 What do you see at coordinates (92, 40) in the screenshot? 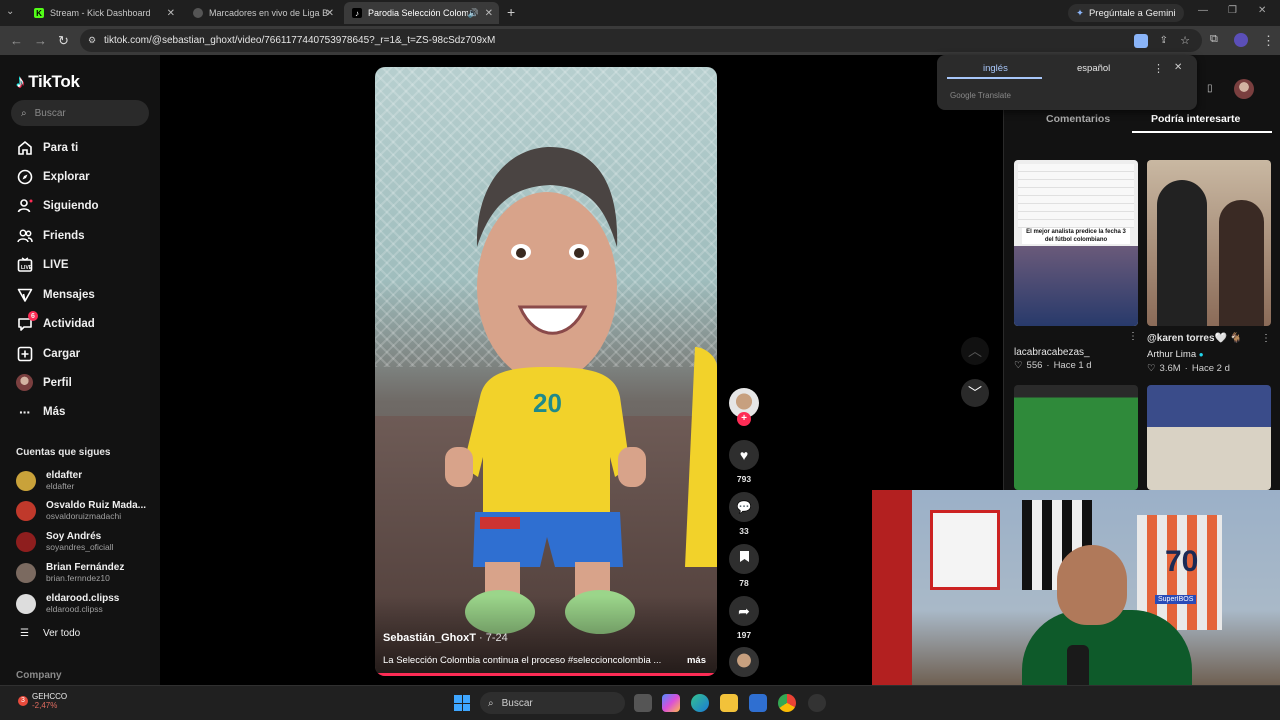
I see `site-info-icon: ⚙` at bounding box center [92, 40].